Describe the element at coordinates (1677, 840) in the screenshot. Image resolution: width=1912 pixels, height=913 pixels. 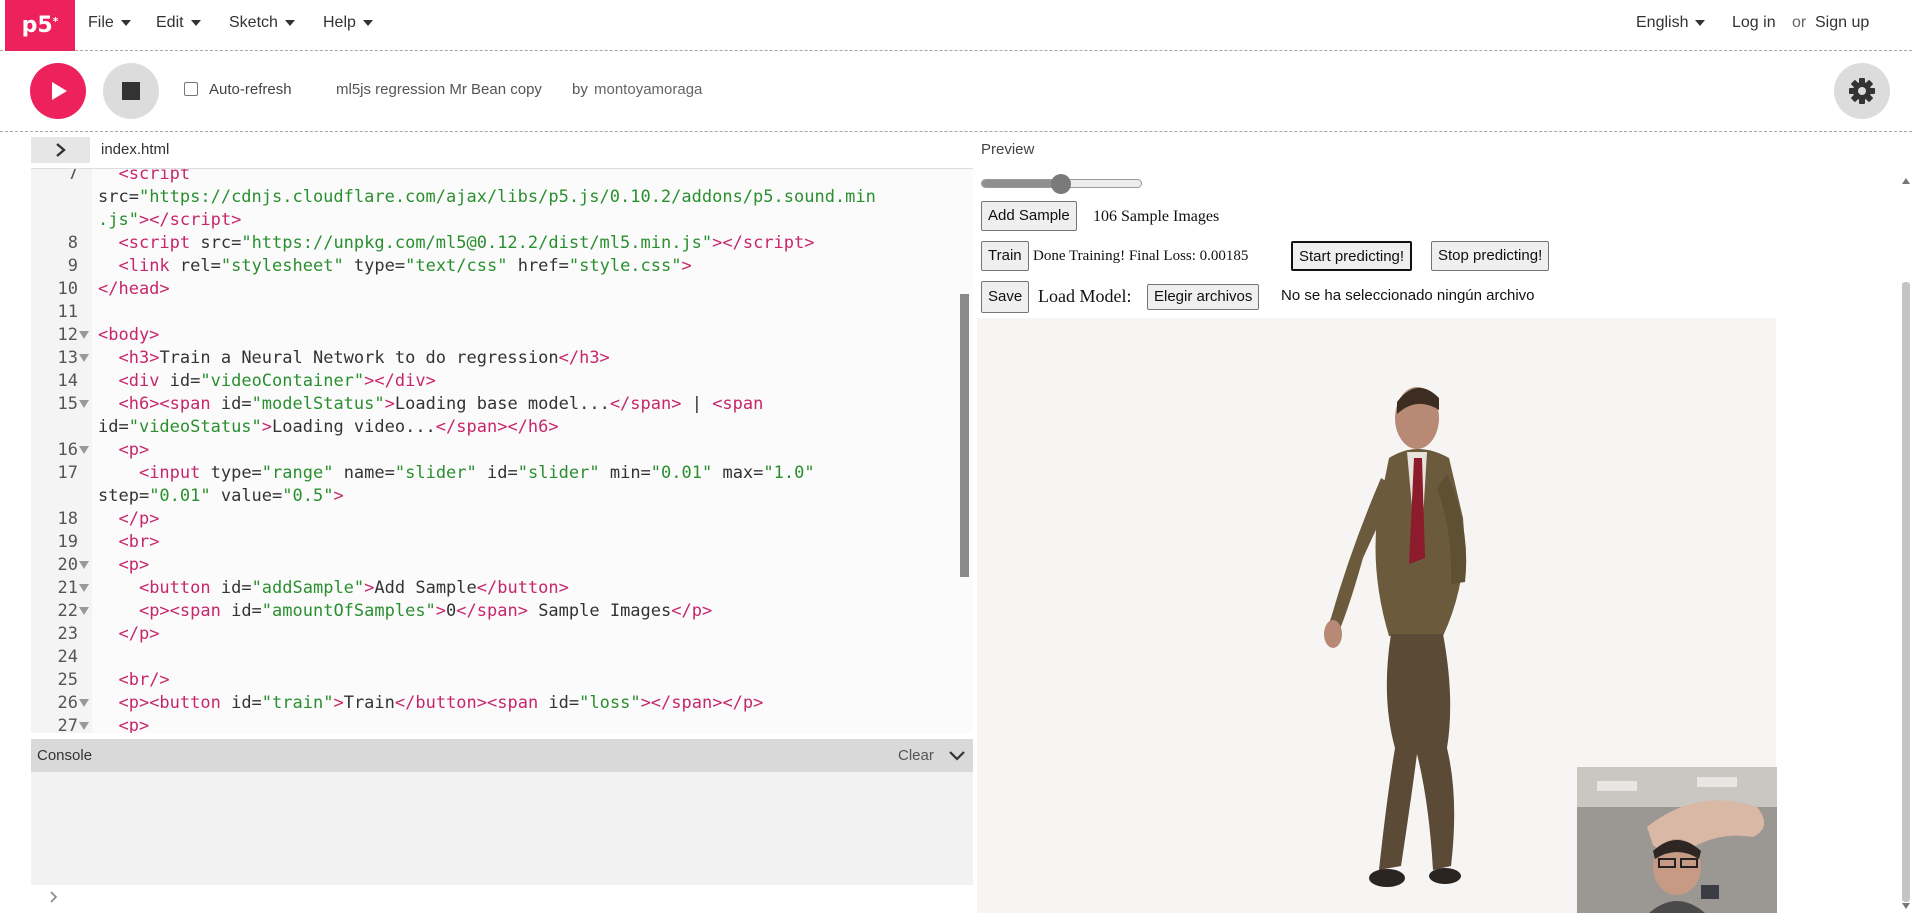
I see `webcam-video` at that location.